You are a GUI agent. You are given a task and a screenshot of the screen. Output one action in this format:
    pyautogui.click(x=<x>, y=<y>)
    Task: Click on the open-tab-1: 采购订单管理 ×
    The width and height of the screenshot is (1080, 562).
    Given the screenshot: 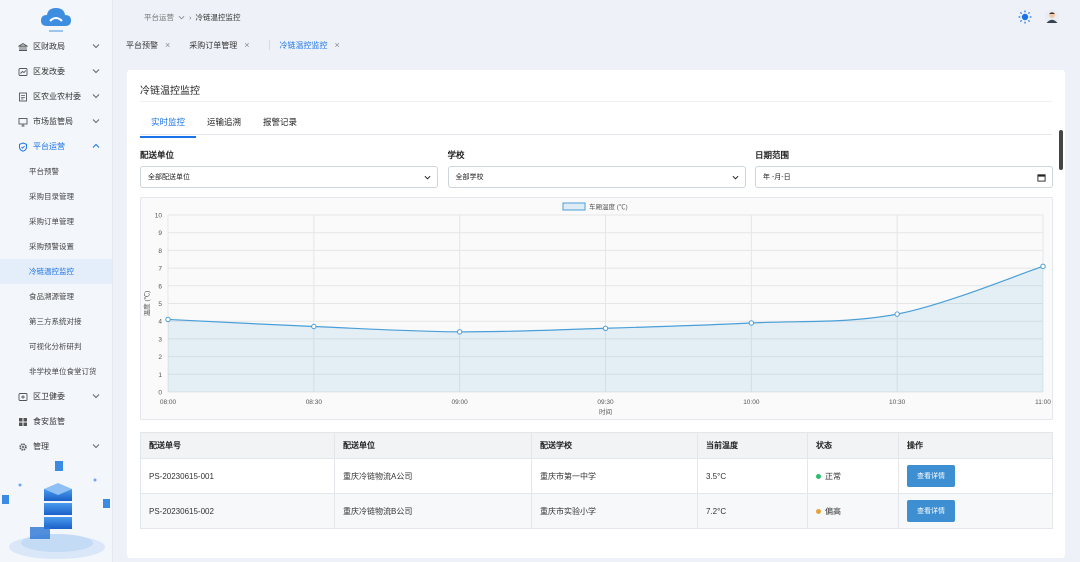 What is the action you would take?
    pyautogui.click(x=223, y=45)
    